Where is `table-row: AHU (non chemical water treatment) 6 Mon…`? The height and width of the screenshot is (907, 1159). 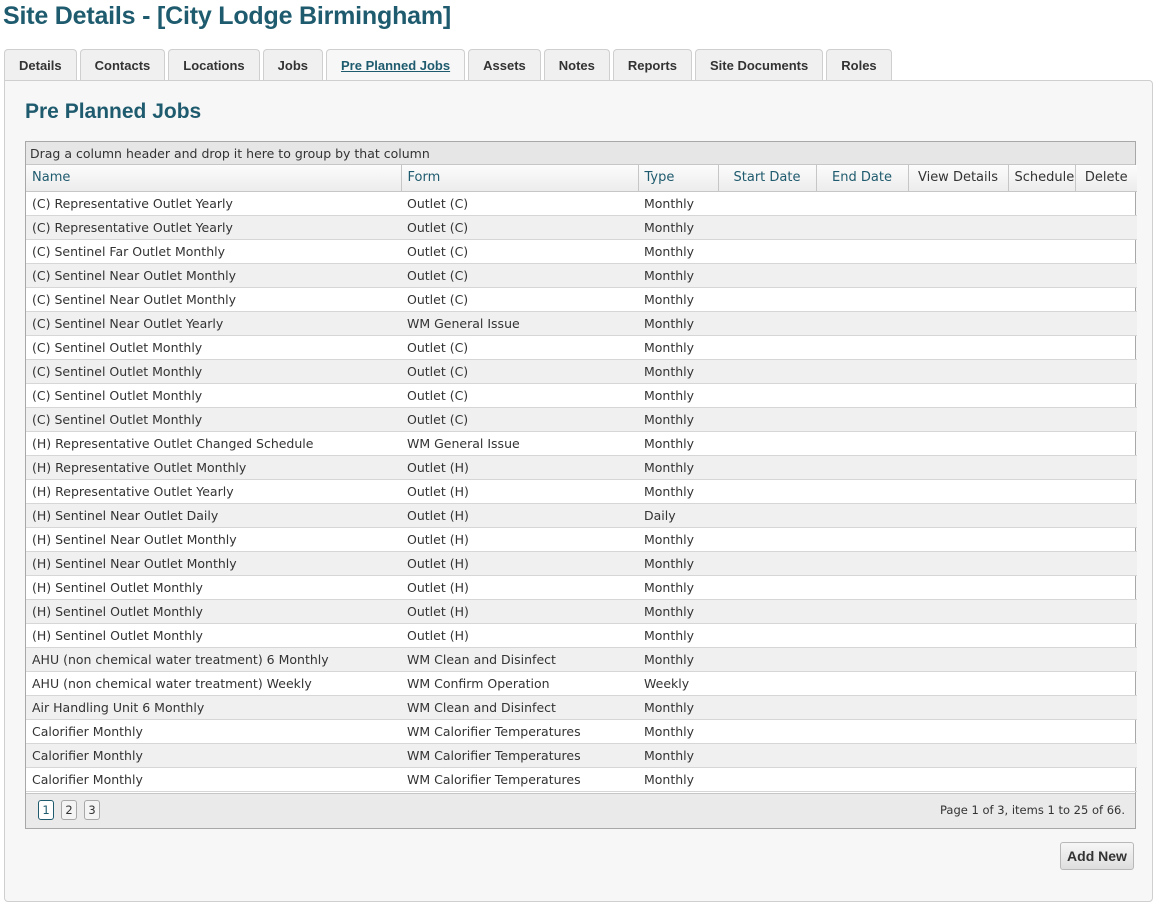 table-row: AHU (non chemical water treatment) 6 Mon… is located at coordinates (581, 659).